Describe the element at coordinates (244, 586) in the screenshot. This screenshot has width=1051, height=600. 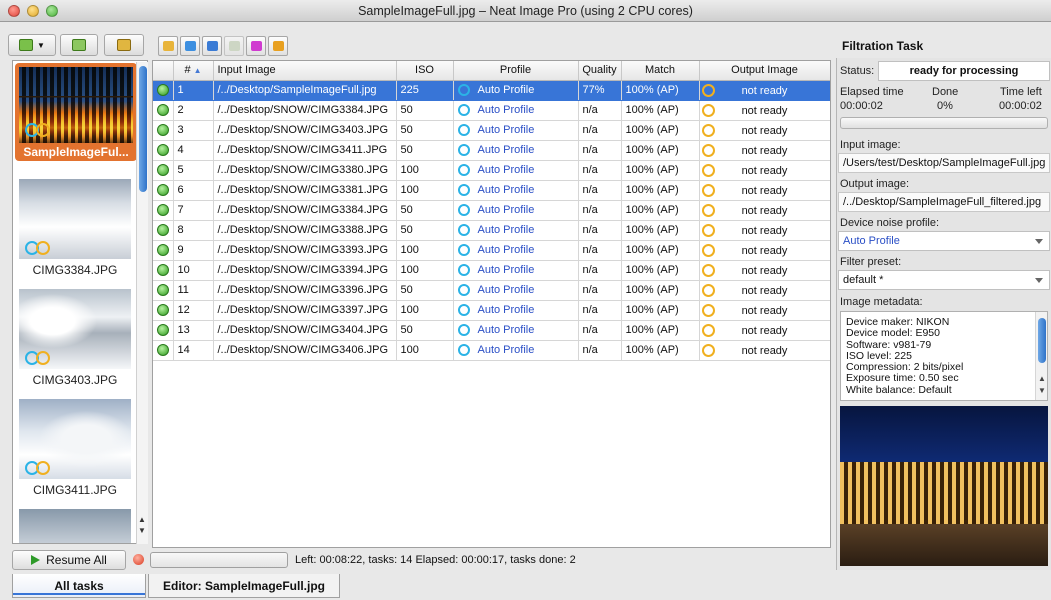
I see `tab-editor: Editor: SampleImageFull.jpg` at that location.